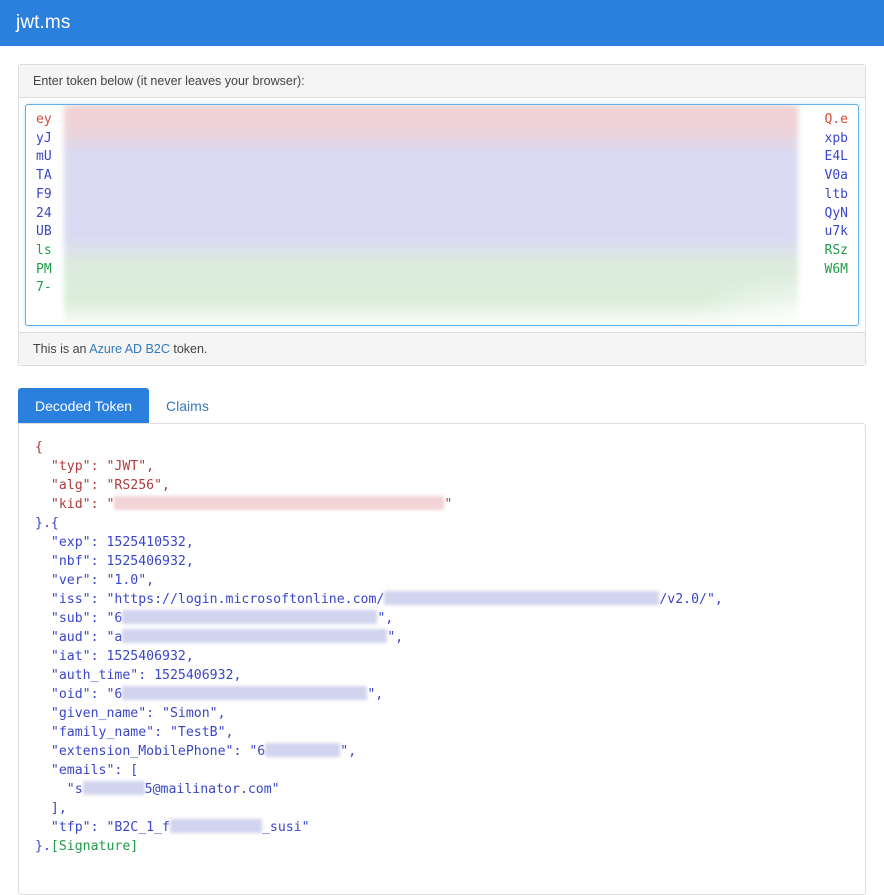 This screenshot has width=884, height=895. Describe the element at coordinates (442, 637) in the screenshot. I see `json-line: "aud": "a ",` at that location.